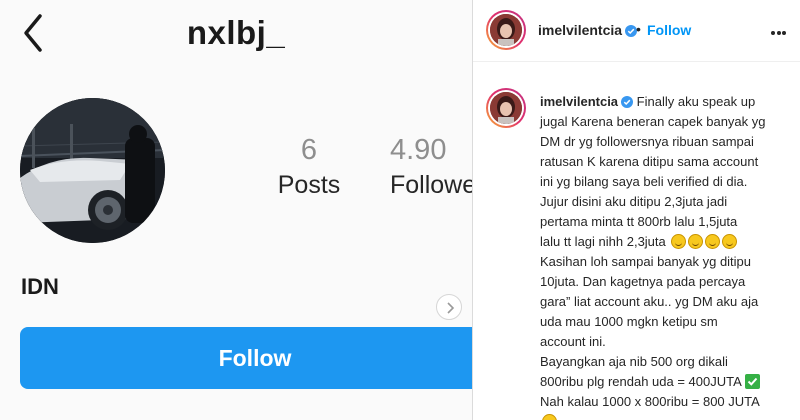 This screenshot has width=800, height=420. What do you see at coordinates (627, 102) in the screenshot?
I see `verified-badge-icon` at bounding box center [627, 102].